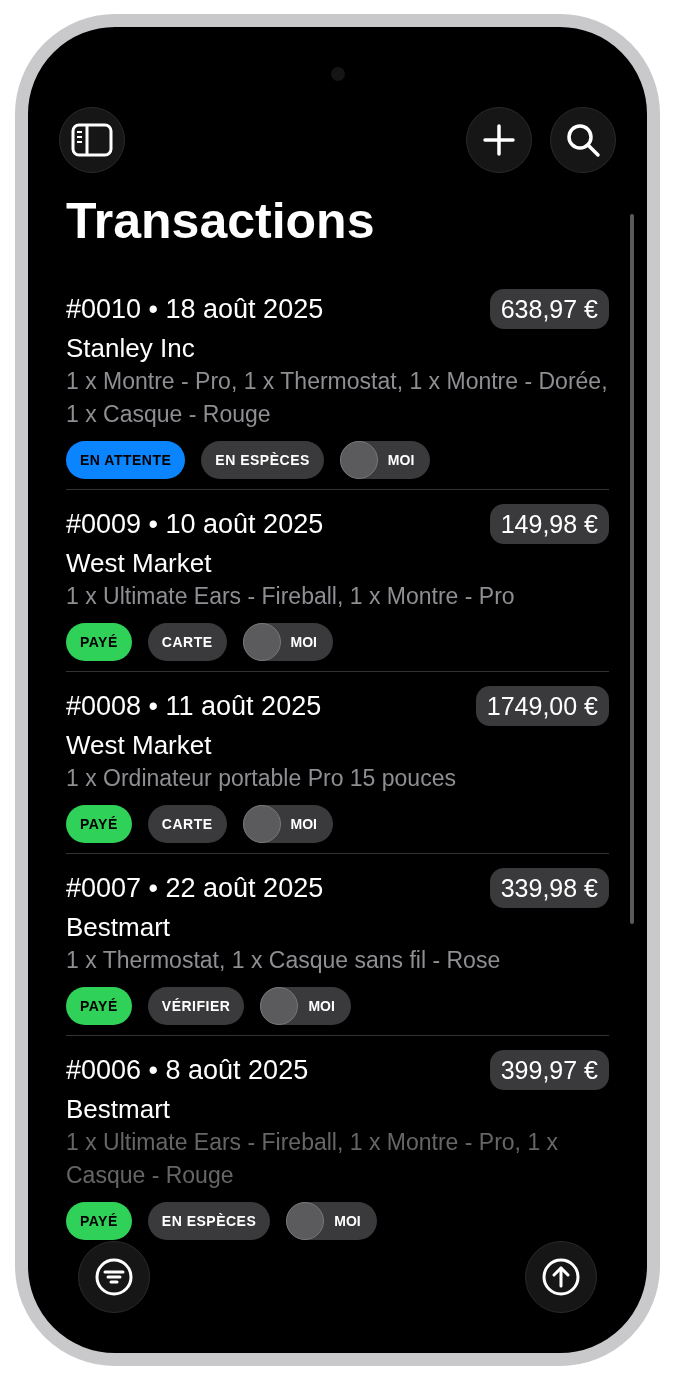  What do you see at coordinates (194, 706) in the screenshot?
I see `order-number-date: #0008 • 11 août 2025` at bounding box center [194, 706].